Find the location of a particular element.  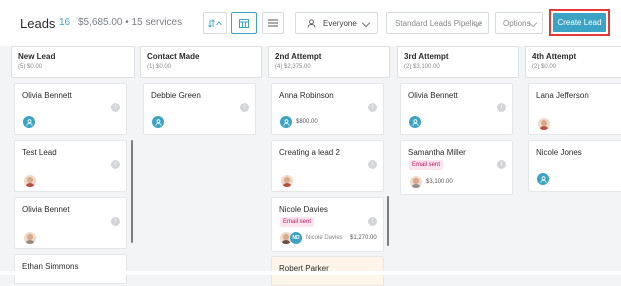

lead-card: Debbie Green ! is located at coordinates (199, 109).